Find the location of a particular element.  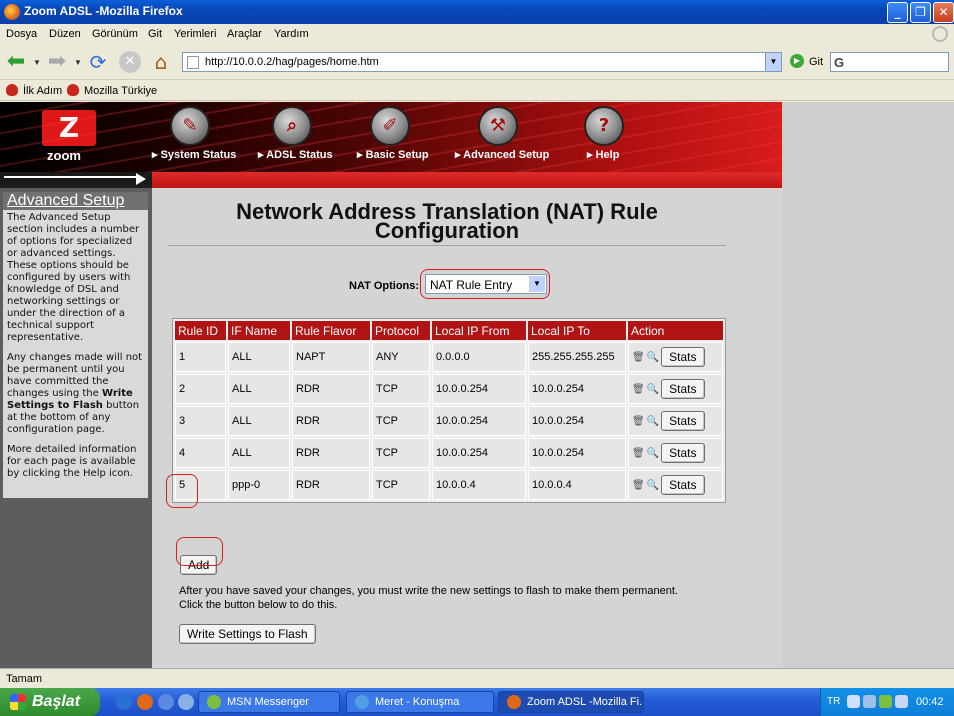

menu-edit: Düzen is located at coordinates (65, 34).